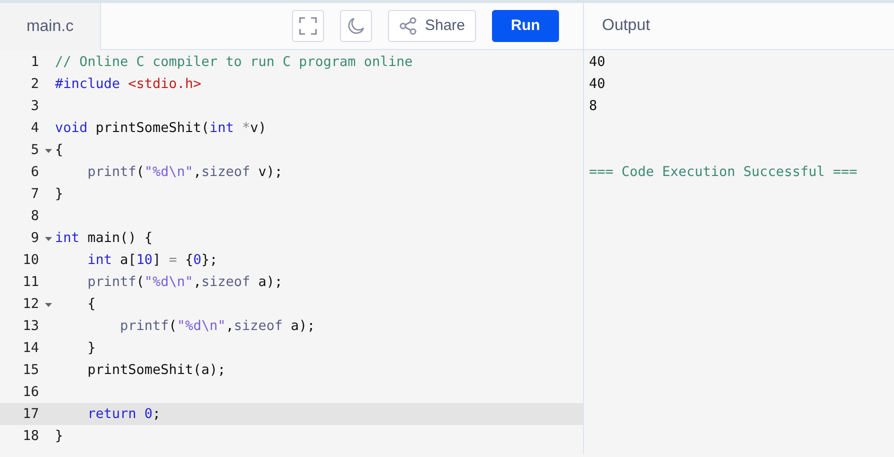  What do you see at coordinates (30, 282) in the screenshot?
I see `line-number: 11` at bounding box center [30, 282].